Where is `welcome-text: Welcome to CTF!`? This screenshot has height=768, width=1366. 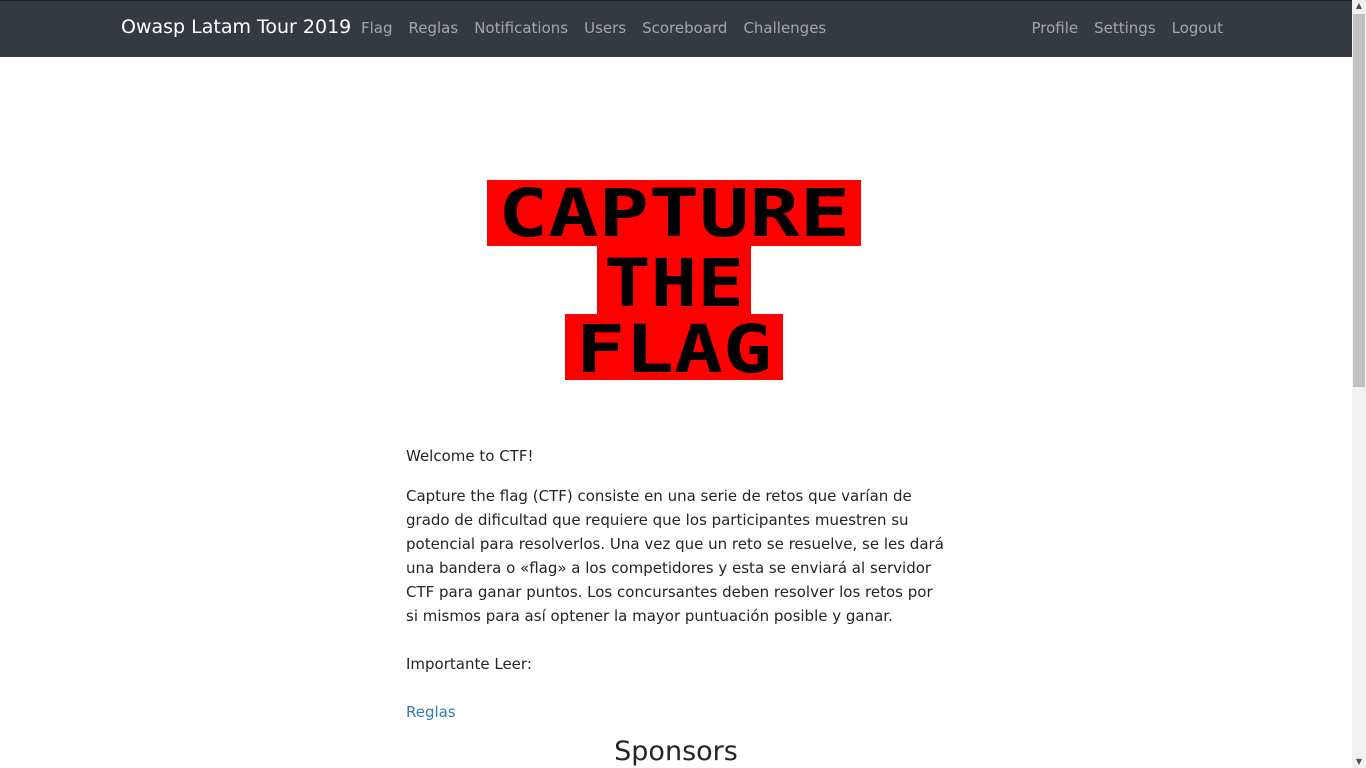 welcome-text: Welcome to CTF! is located at coordinates (470, 456).